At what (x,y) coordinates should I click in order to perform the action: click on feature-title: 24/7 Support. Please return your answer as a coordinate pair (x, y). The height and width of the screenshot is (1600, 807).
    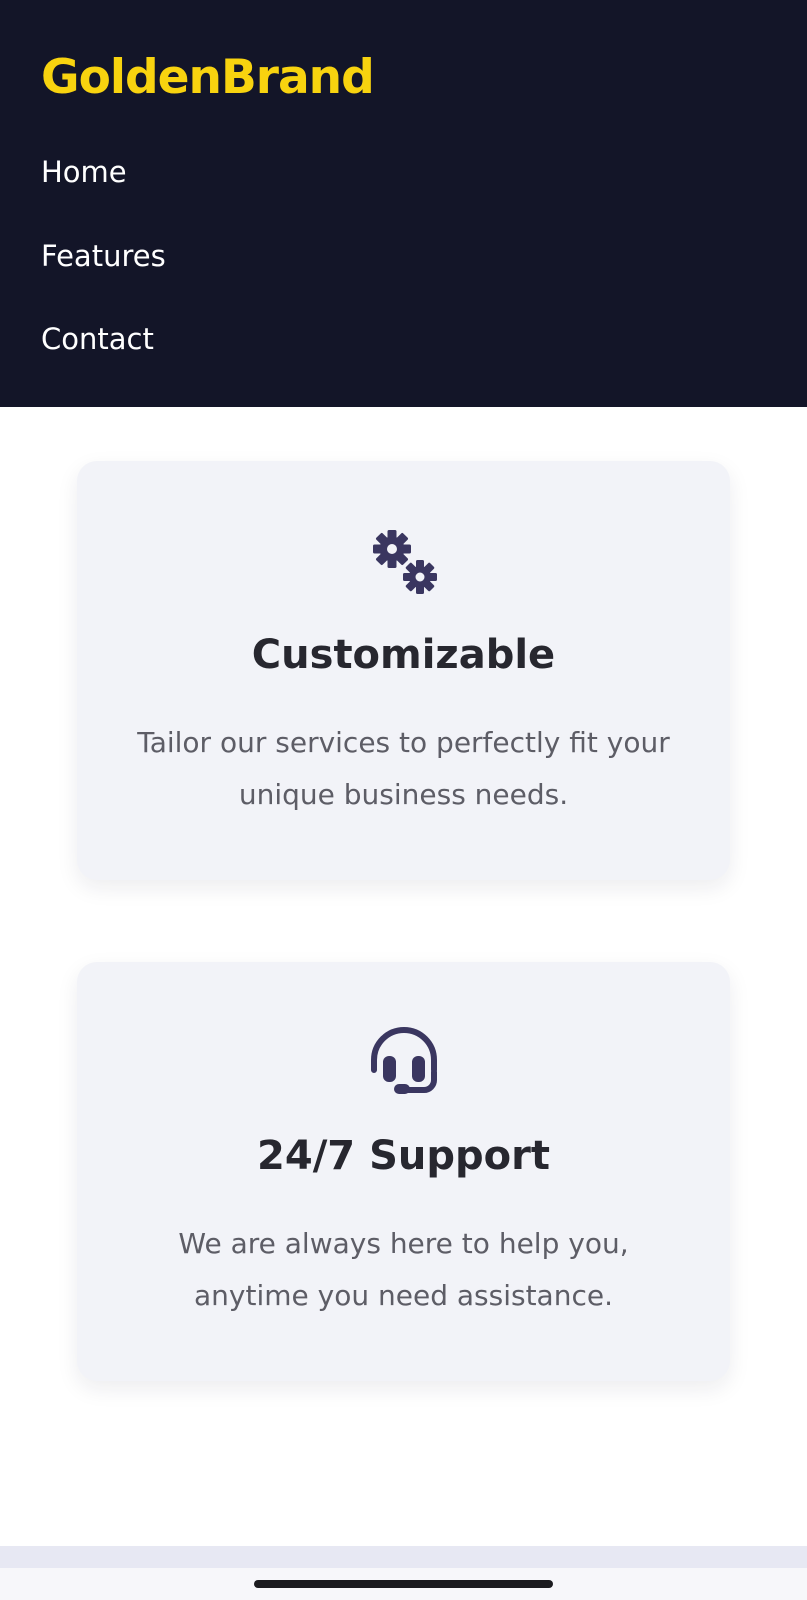
    Looking at the image, I should click on (403, 1156).